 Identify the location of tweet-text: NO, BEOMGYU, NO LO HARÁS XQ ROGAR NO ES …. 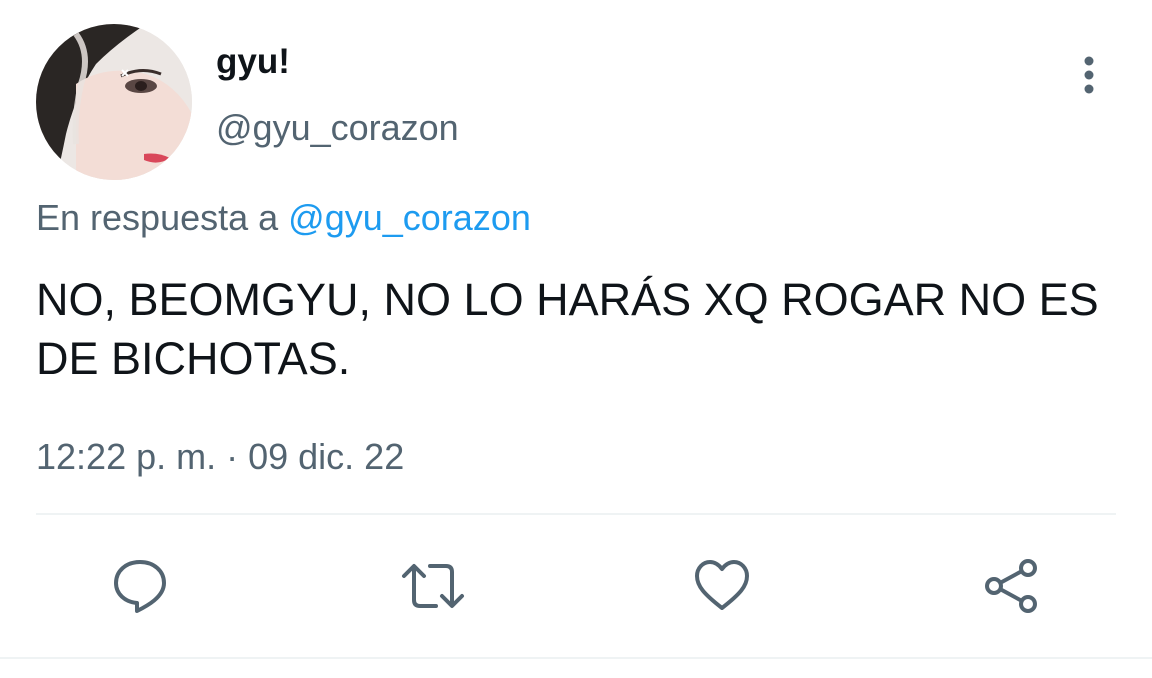
(567, 329).